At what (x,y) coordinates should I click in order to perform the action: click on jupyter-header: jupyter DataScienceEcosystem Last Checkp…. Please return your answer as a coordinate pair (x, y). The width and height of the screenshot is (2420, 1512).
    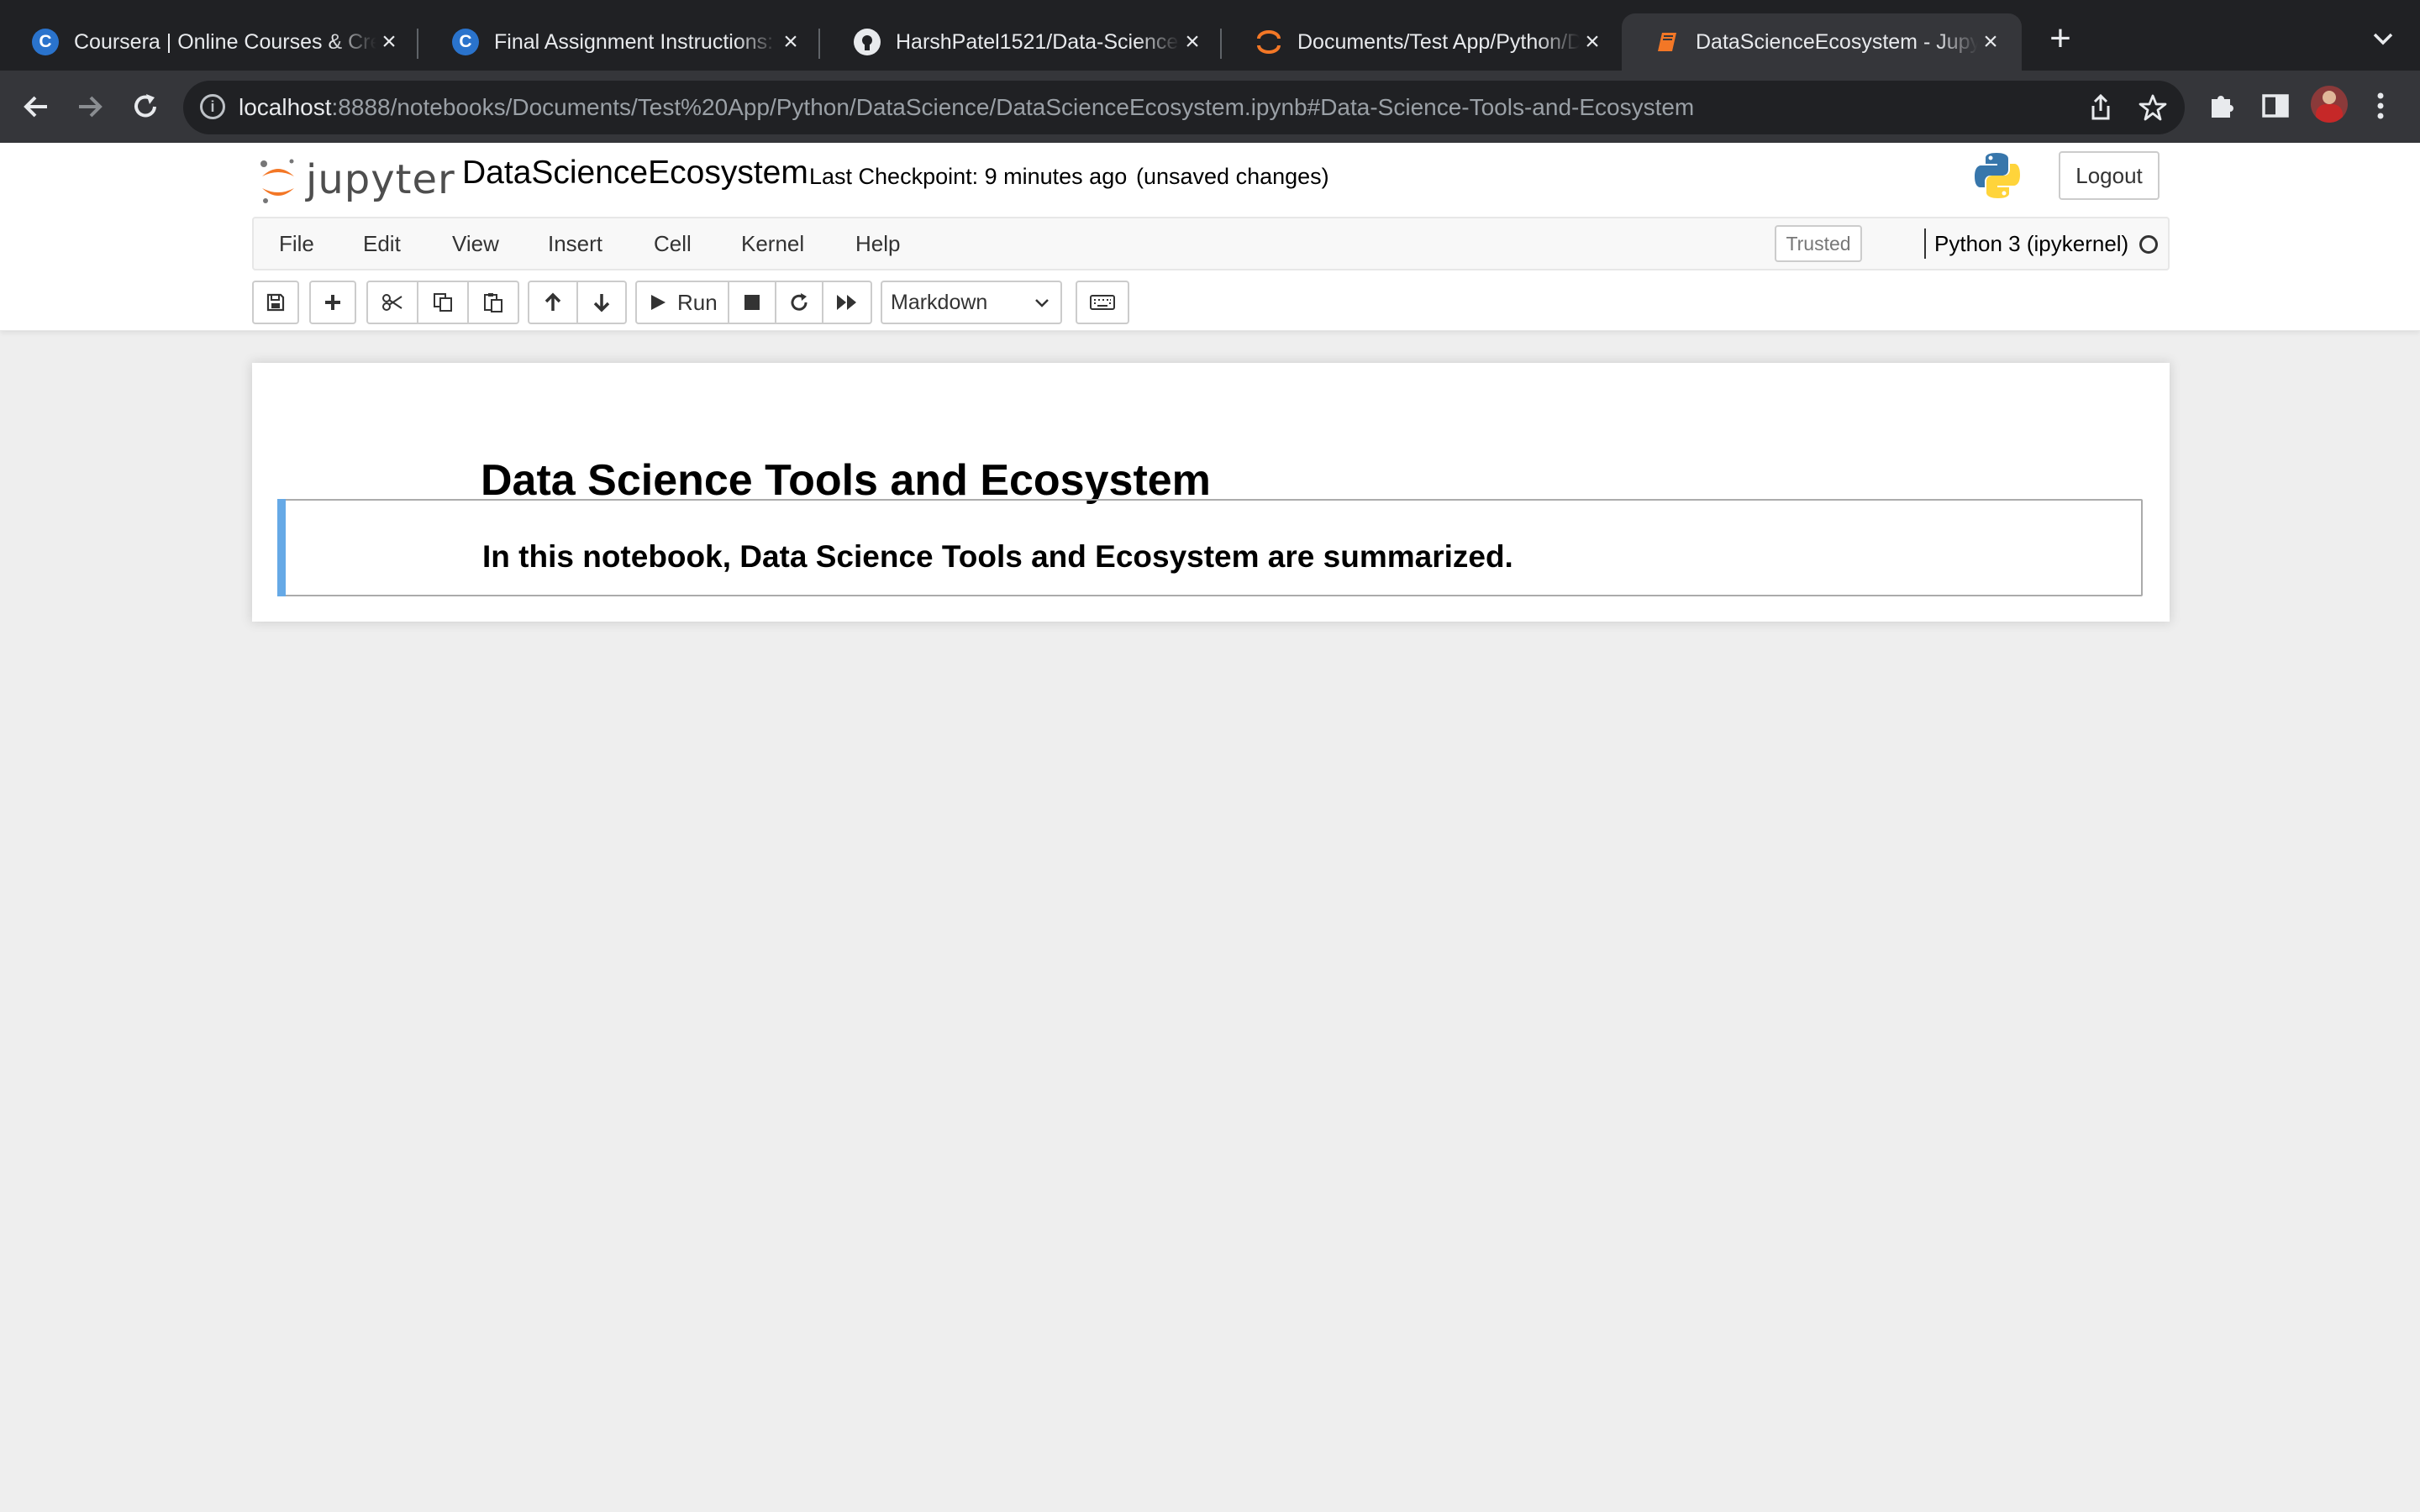
    Looking at the image, I should click on (1210, 237).